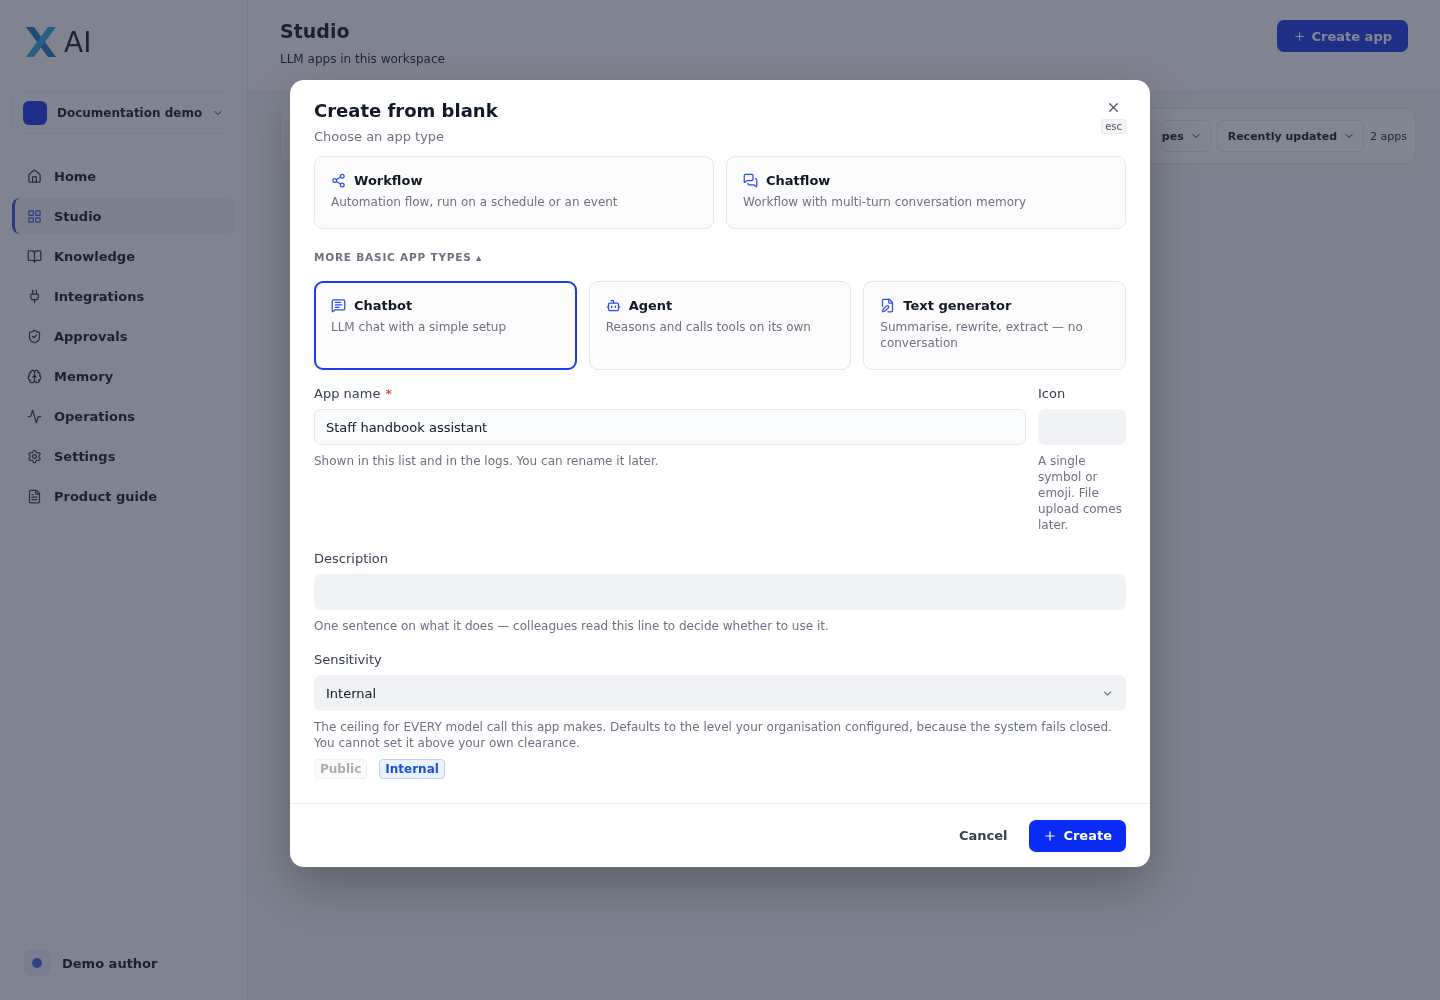 The width and height of the screenshot is (1440, 1000). Describe the element at coordinates (888, 305) in the screenshot. I see `document-pen-icon` at that location.